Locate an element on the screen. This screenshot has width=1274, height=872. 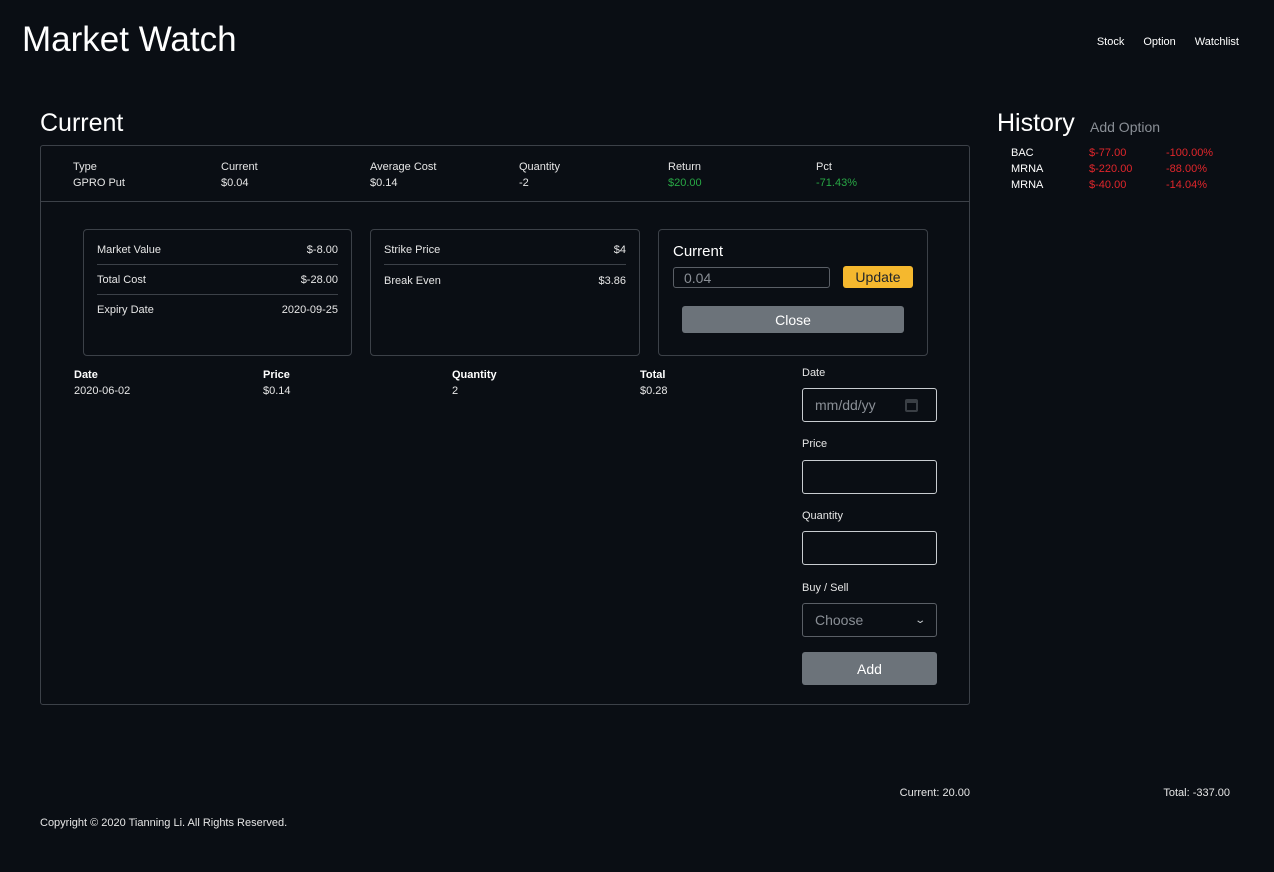
buy-sell-label: Buy / Sell is located at coordinates (825, 588).